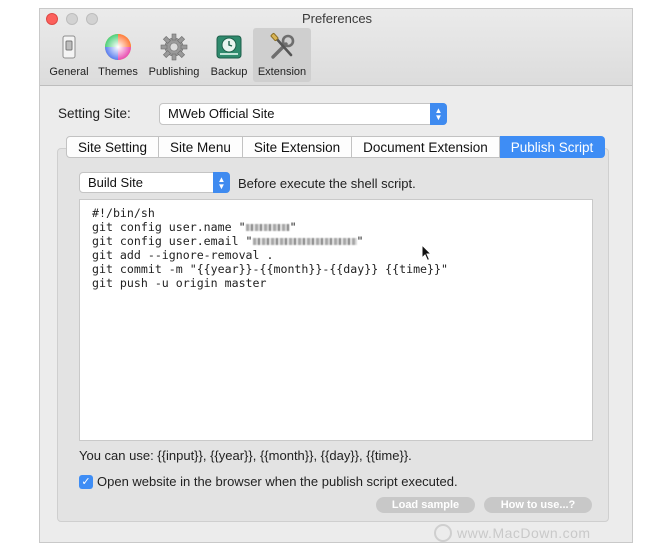  Describe the element at coordinates (524, 533) in the screenshot. I see `watermark-text: www.MacDown.com` at that location.